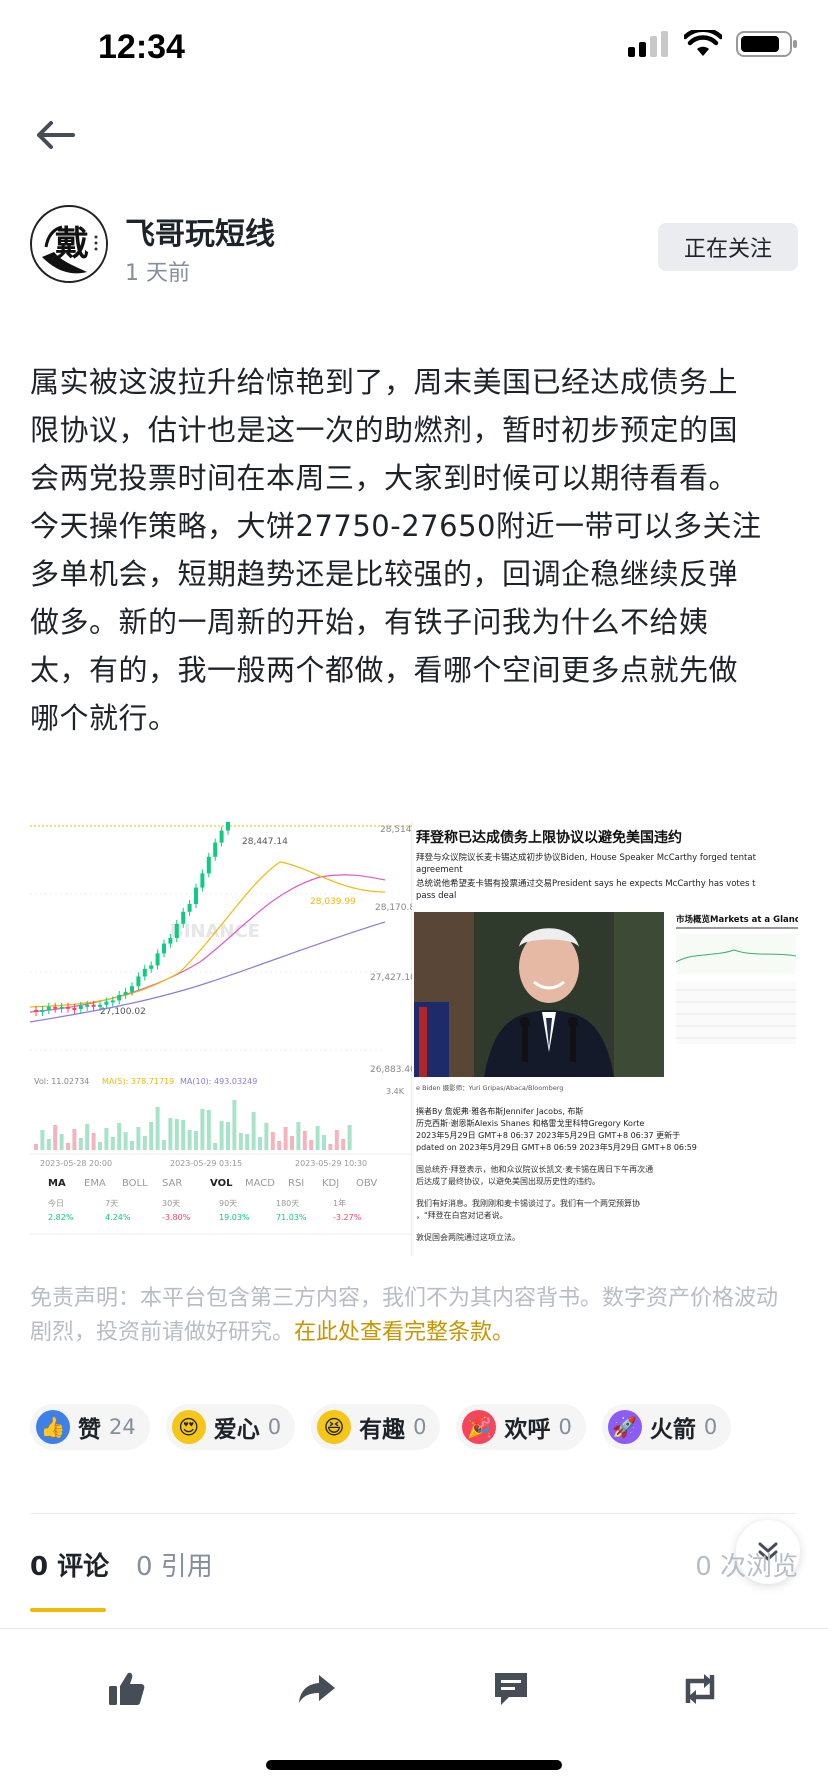 This screenshot has width=828, height=1792. Describe the element at coordinates (141, 47) in the screenshot. I see `status-time: 12:34` at that location.